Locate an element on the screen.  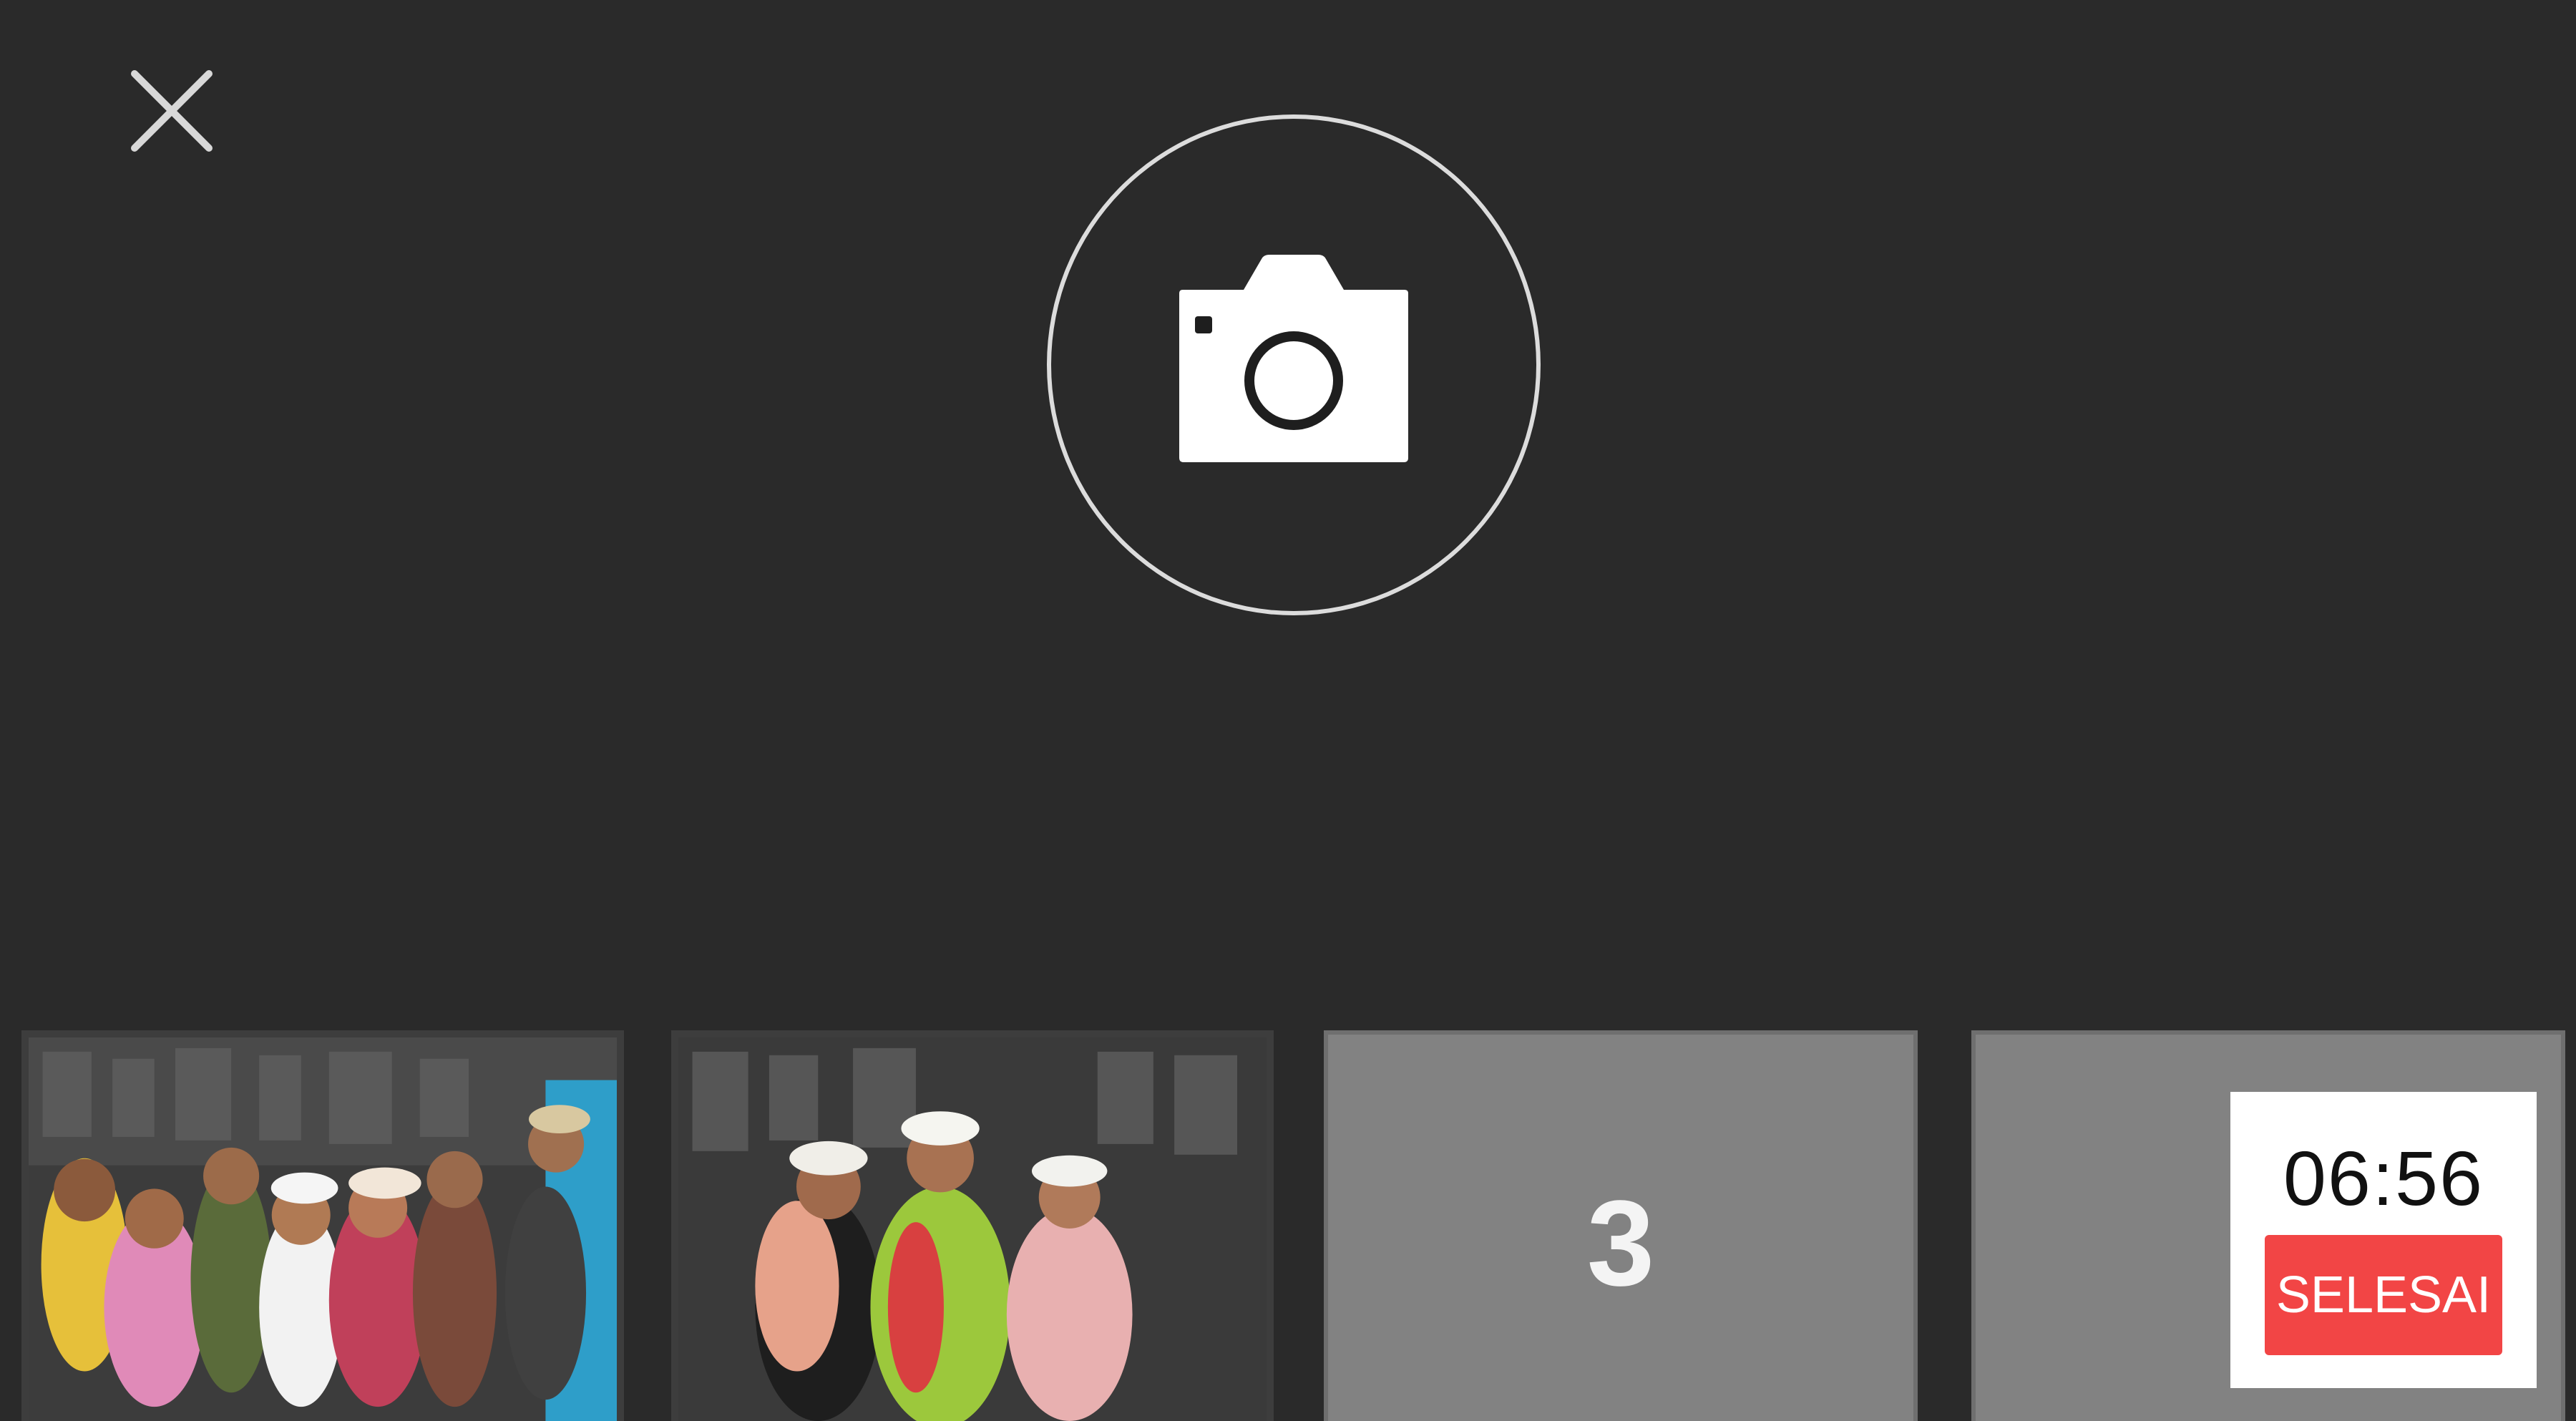
countdown-timer: 06:56 is located at coordinates (2383, 1178).